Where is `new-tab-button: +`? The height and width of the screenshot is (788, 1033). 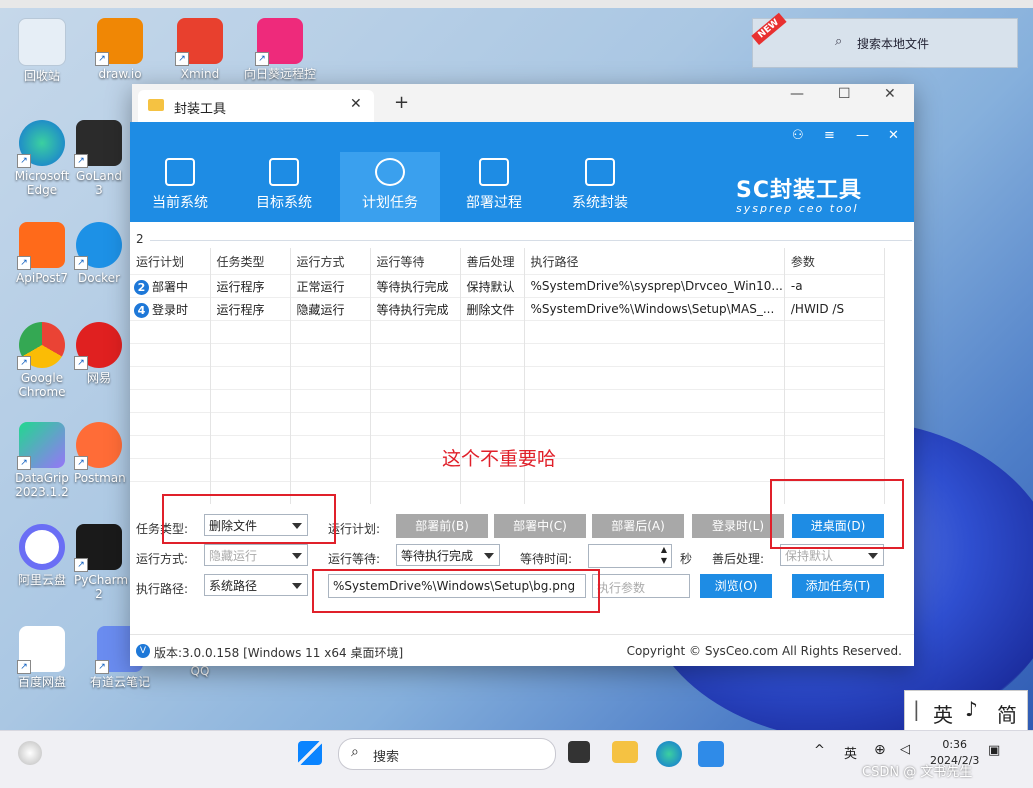
new-tab-button: + is located at coordinates (401, 102).